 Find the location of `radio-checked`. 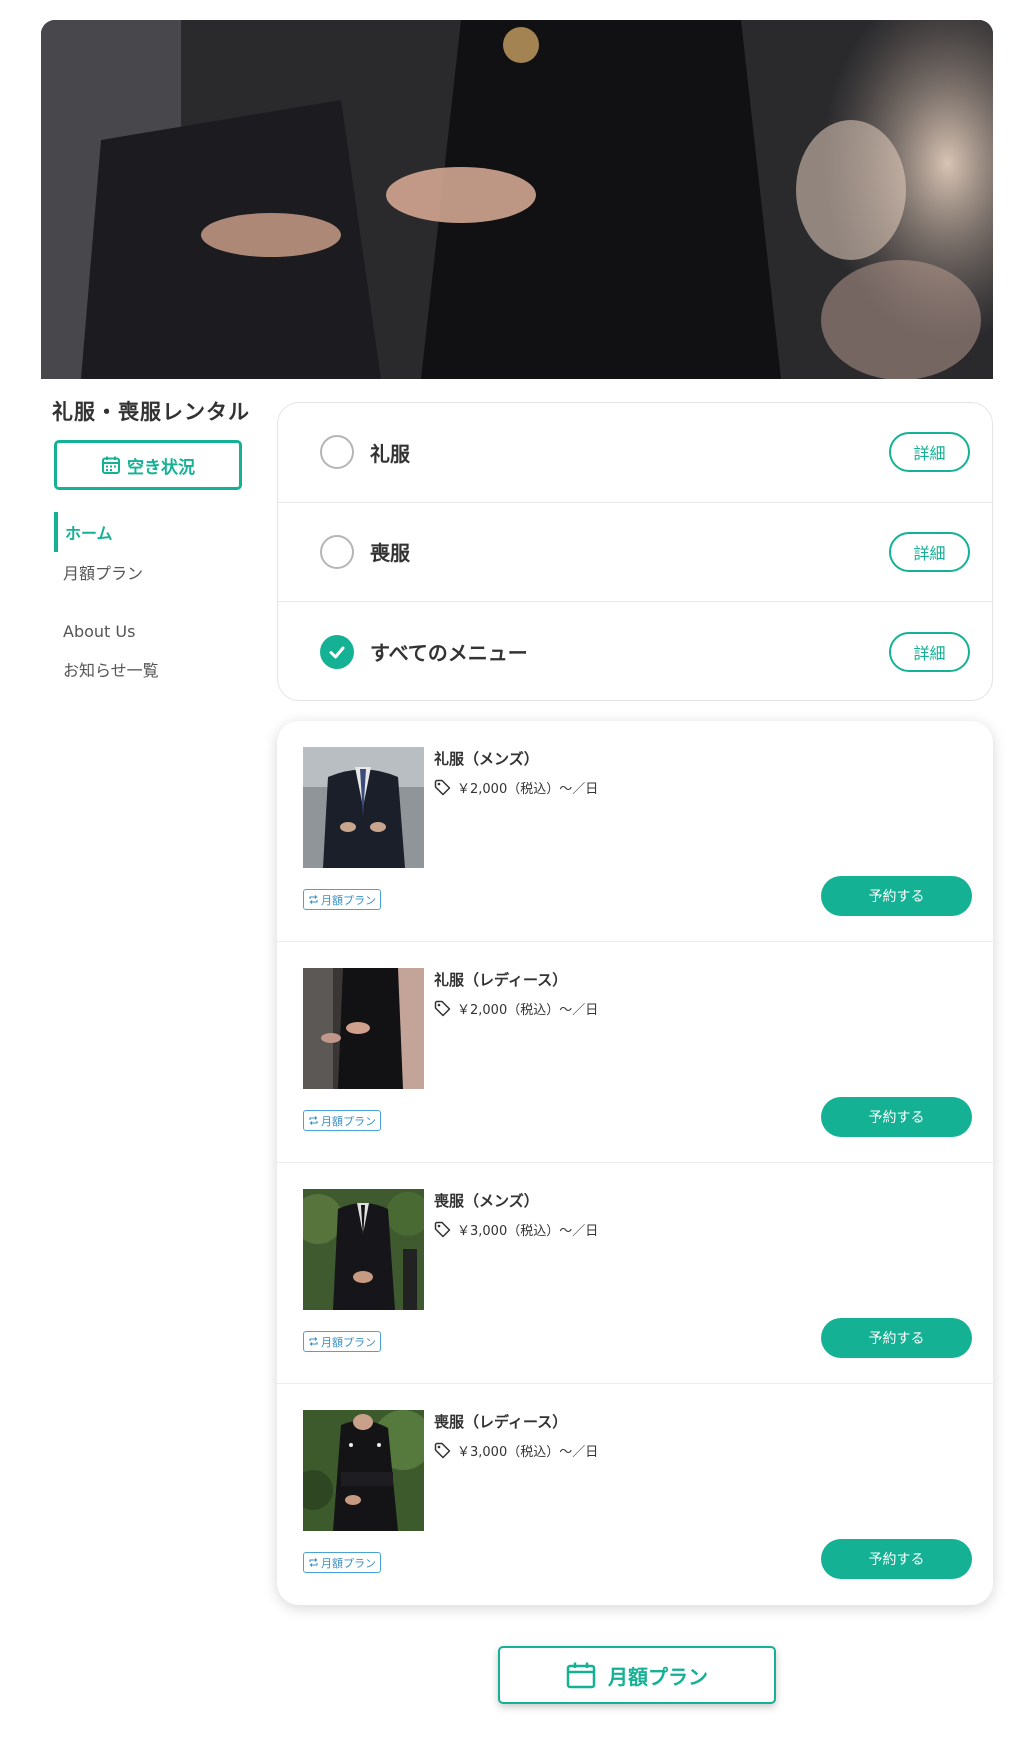

radio-checked is located at coordinates (337, 651).